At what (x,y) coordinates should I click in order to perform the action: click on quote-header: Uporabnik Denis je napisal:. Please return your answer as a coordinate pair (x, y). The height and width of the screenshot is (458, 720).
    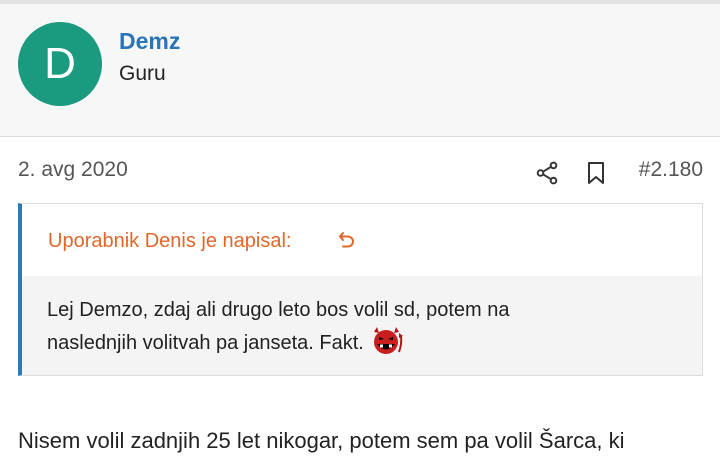
    Looking at the image, I should click on (362, 240).